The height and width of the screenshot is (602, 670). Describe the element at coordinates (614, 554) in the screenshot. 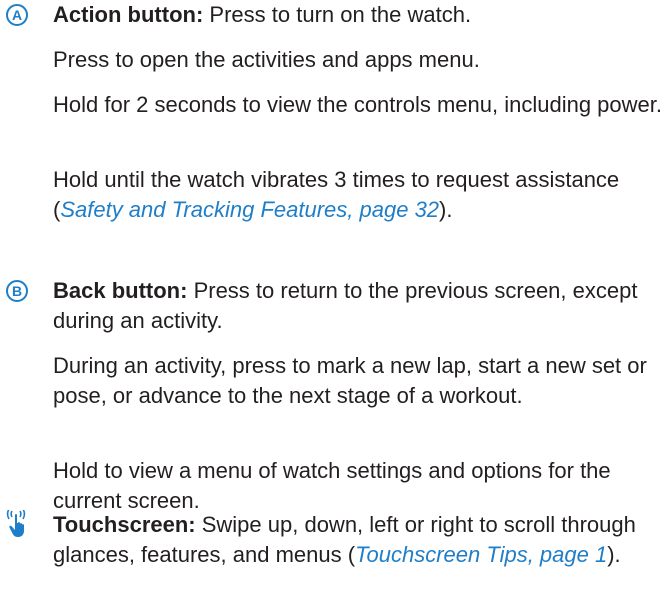

I see `touchscreen-text-end: ).` at that location.